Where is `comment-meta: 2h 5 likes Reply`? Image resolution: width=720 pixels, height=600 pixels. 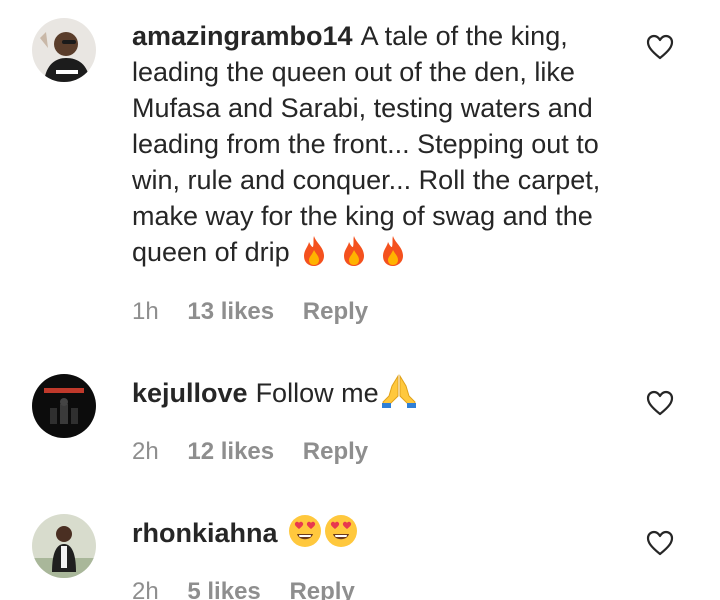 comment-meta: 2h 5 likes Reply is located at coordinates (254, 588).